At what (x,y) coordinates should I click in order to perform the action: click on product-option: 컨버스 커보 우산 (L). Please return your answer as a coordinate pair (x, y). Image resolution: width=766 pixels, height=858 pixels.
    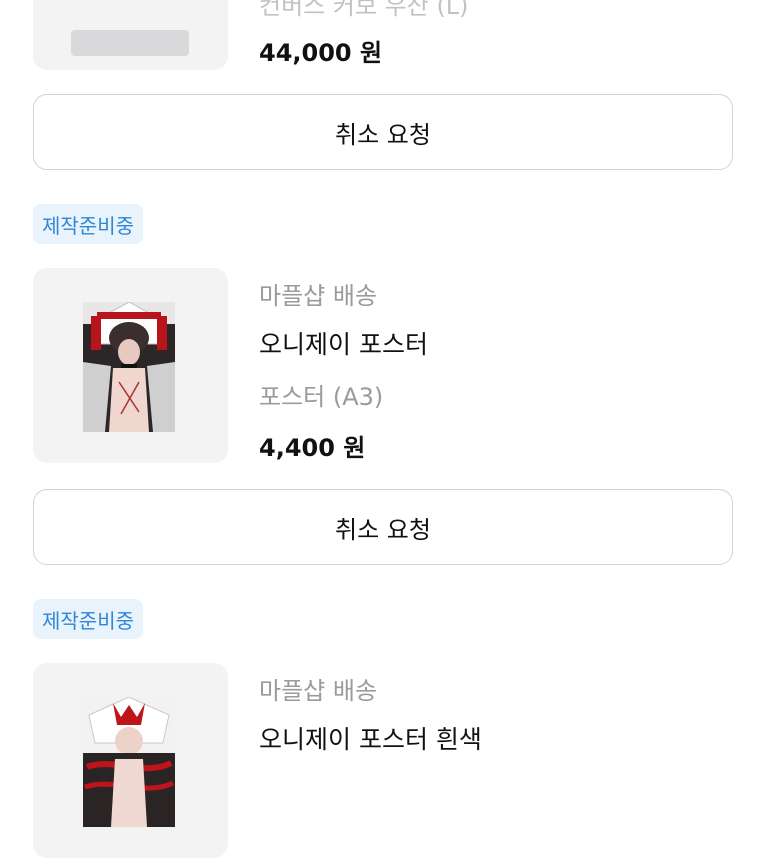
    Looking at the image, I should click on (364, 10).